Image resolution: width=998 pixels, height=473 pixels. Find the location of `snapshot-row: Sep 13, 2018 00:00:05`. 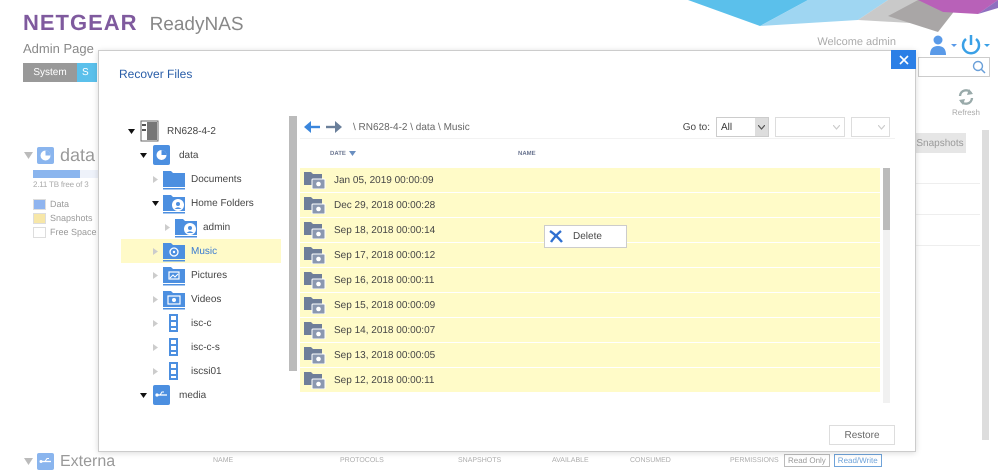

snapshot-row: Sep 13, 2018 00:00:05 is located at coordinates (590, 355).